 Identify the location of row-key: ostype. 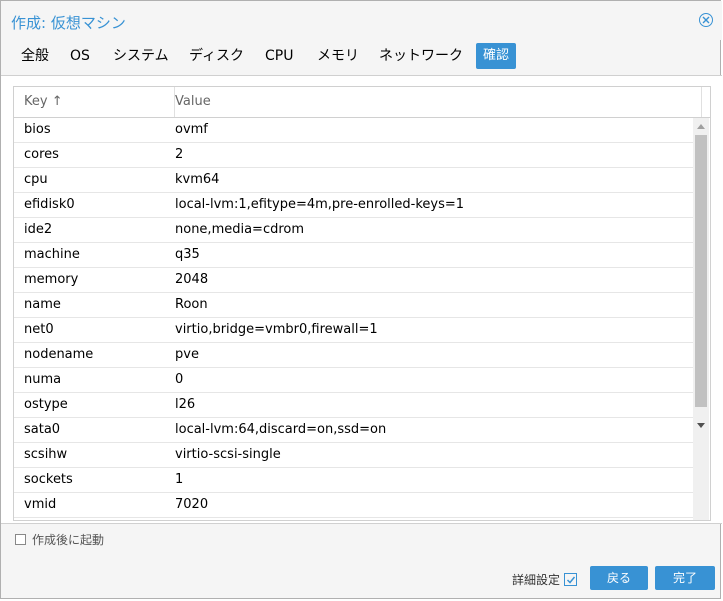
(46, 404).